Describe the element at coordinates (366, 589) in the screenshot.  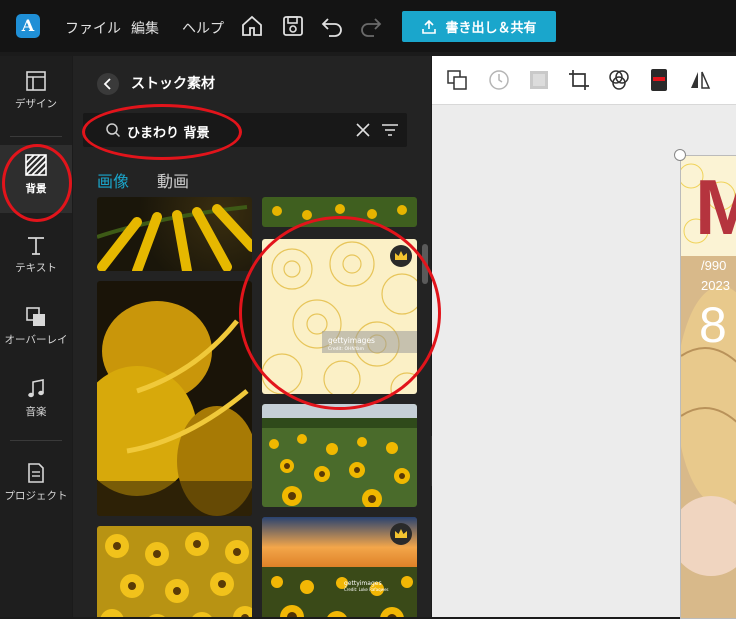
I see `getty-credit: Credit: Loke Rafaqwes` at that location.